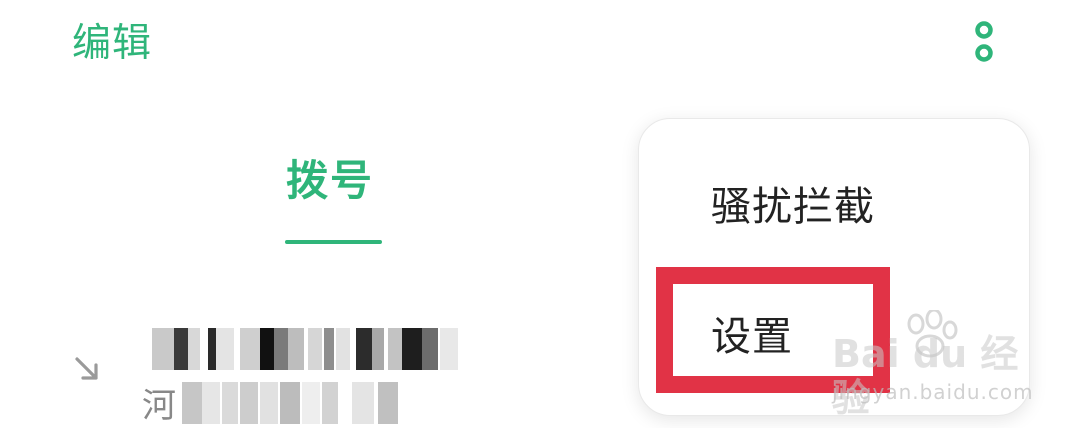 The width and height of the screenshot is (1080, 428). I want to click on outgoing-call-icon, so click(86, 368).